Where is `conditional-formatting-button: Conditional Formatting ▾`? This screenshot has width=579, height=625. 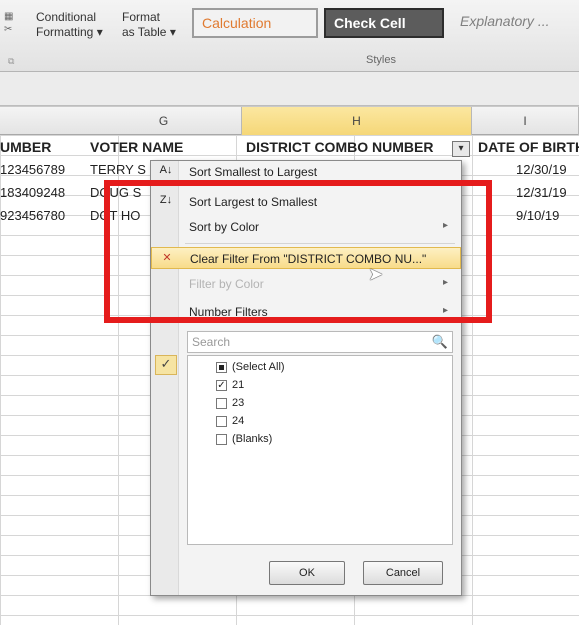 conditional-formatting-button: Conditional Formatting ▾ is located at coordinates (69, 25).